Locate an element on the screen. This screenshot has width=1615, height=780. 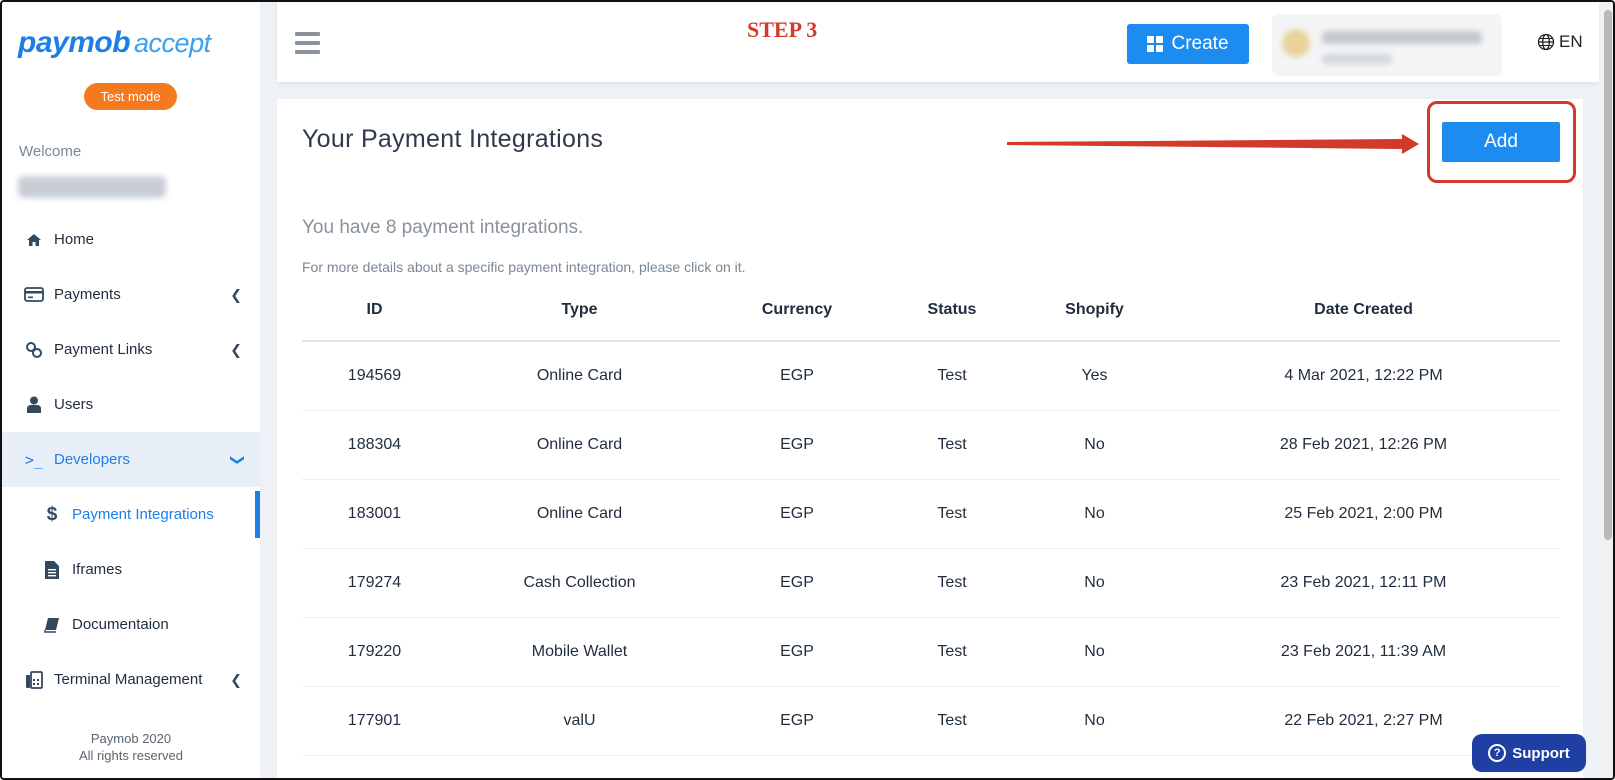
column-header: Date Created is located at coordinates (1363, 310).